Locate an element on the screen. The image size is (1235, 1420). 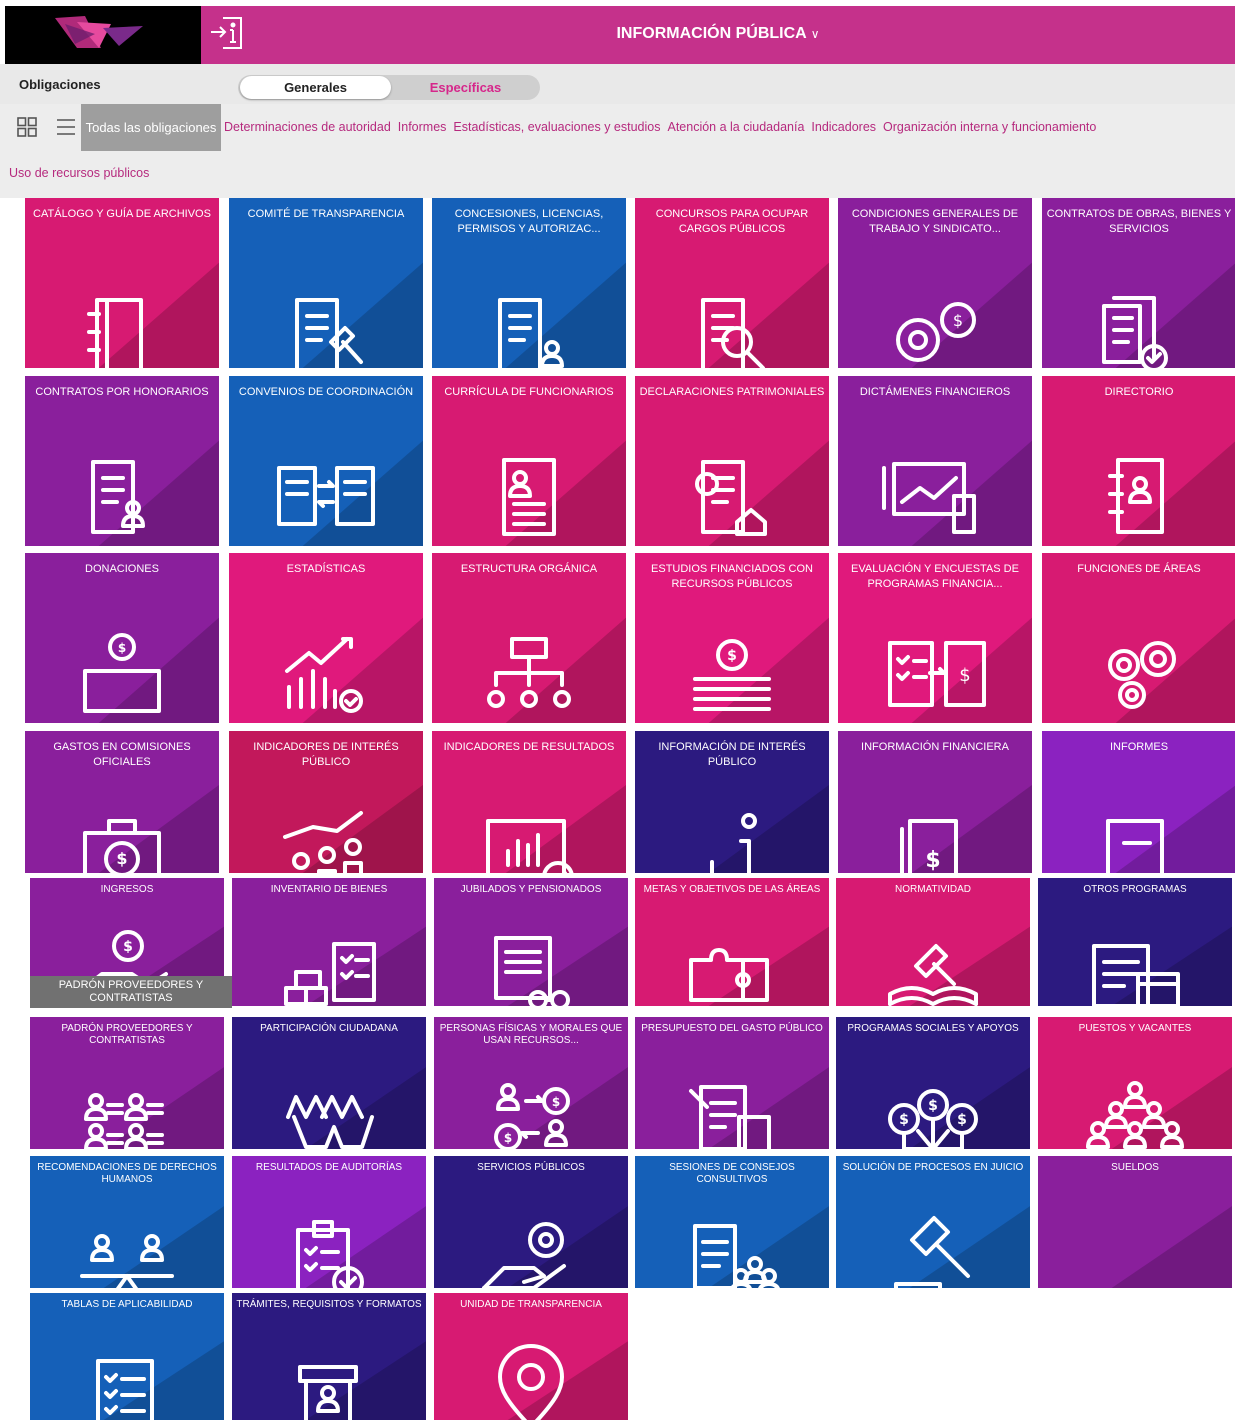
tile-label: OTROS PROGRAMAS is located at coordinates (1135, 889).